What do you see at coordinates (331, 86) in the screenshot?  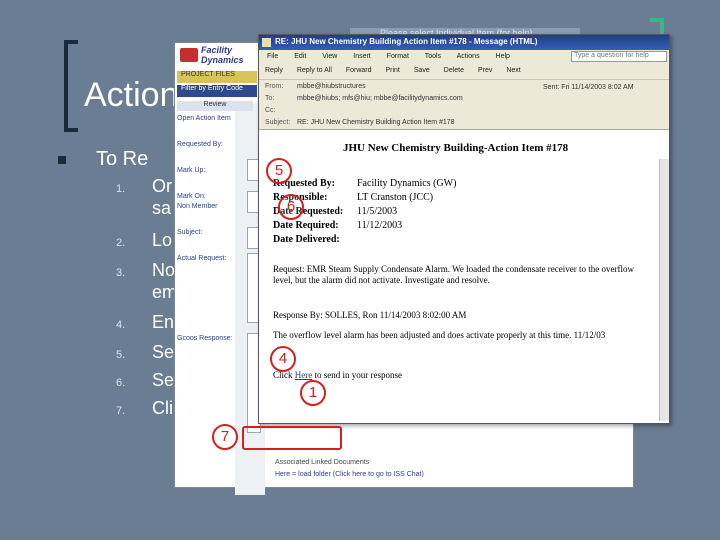 I see `from-value: mbbe@hiubstructures` at bounding box center [331, 86].